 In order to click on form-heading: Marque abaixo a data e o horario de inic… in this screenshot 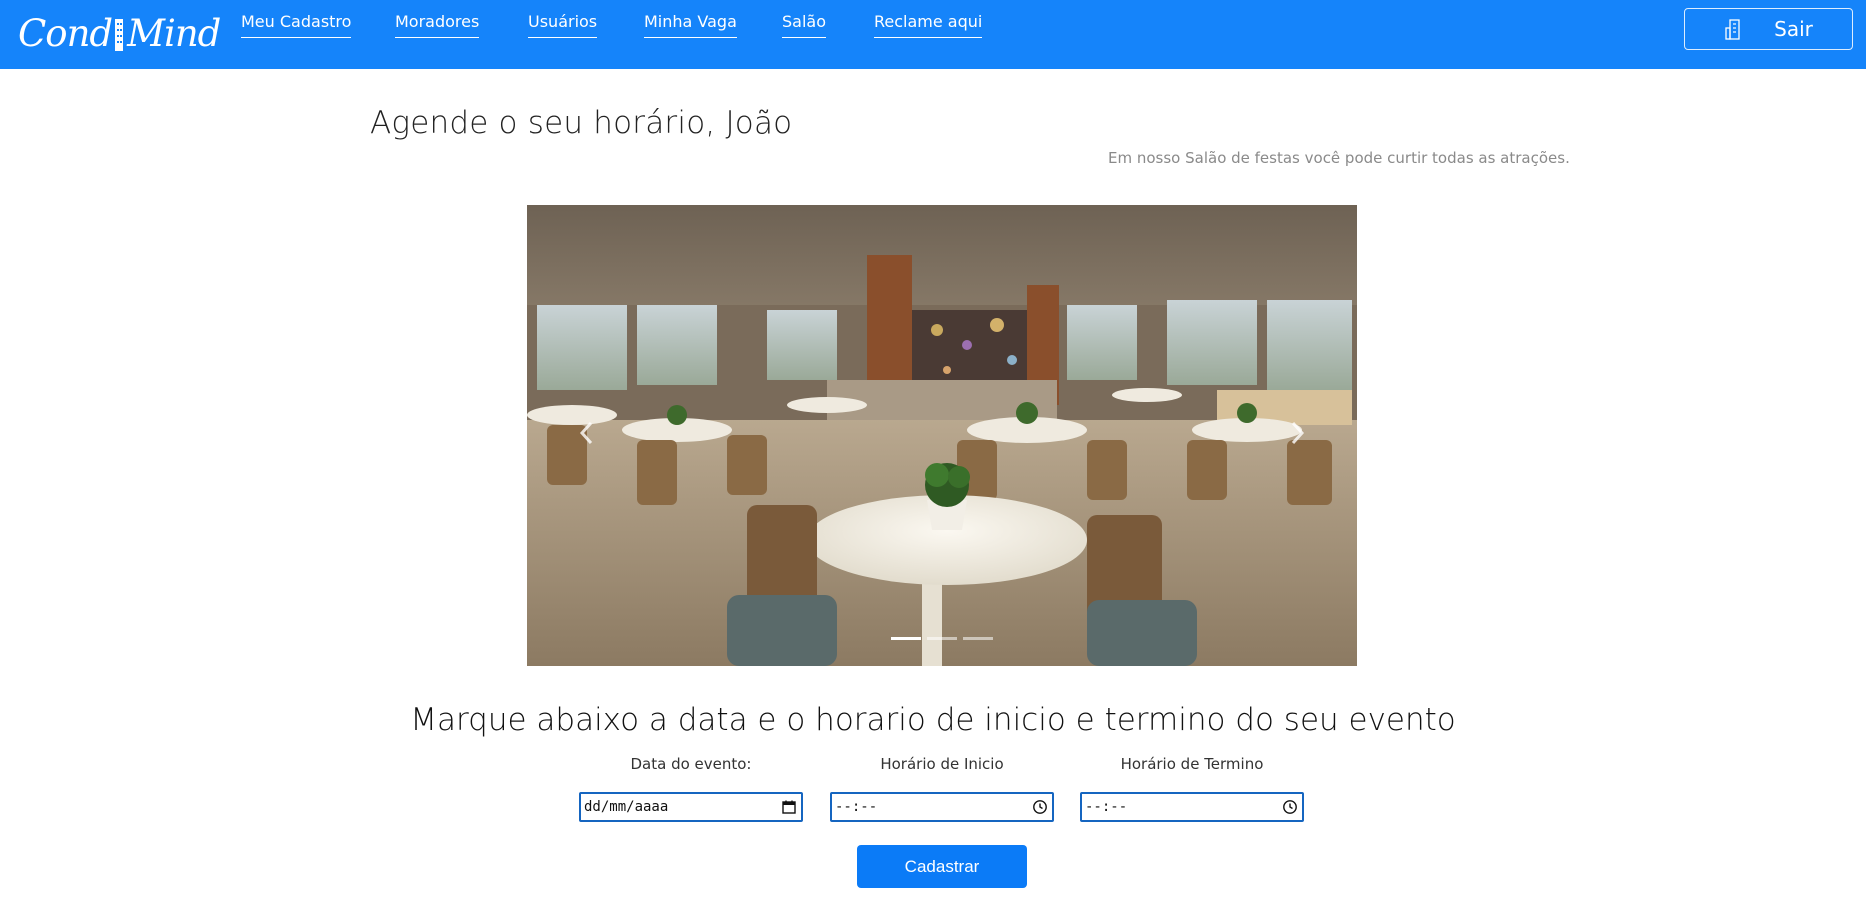, I will do `click(933, 720)`.